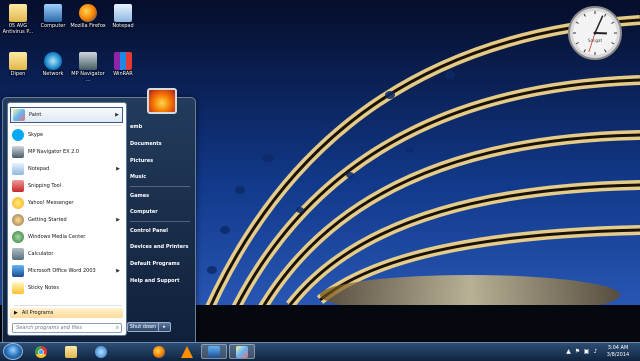  What do you see at coordinates (18, 203) in the screenshot?
I see `yahoo-messenger-icon` at bounding box center [18, 203].